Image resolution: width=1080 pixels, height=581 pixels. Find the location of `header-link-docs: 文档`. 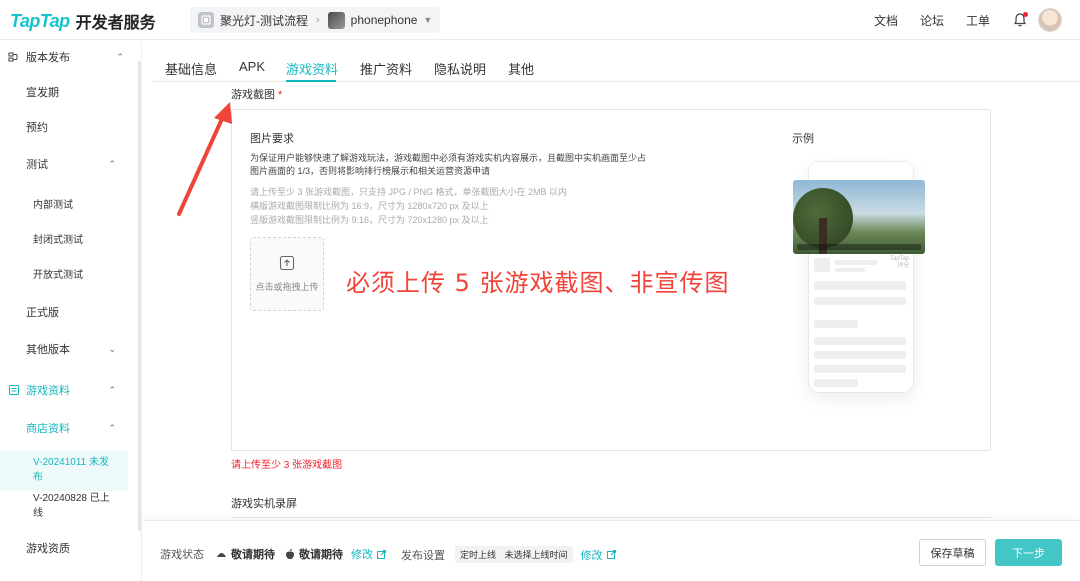

header-link-docs: 文档 is located at coordinates (886, 20).